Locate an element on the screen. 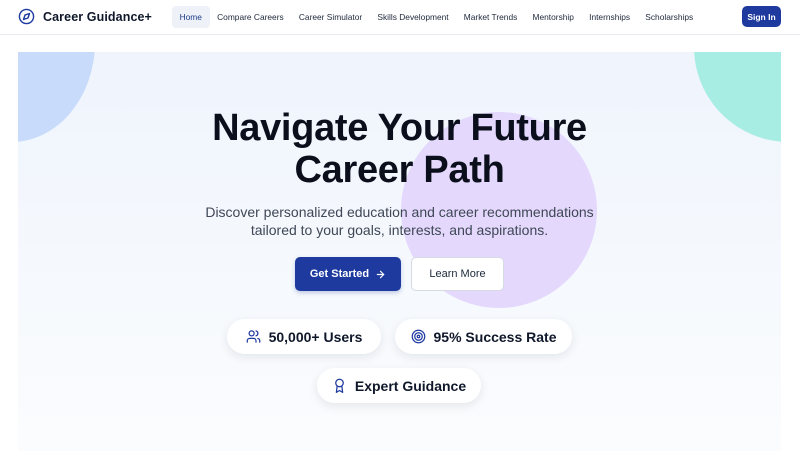 This screenshot has height=451, width=800. compass-icon is located at coordinates (26, 16).